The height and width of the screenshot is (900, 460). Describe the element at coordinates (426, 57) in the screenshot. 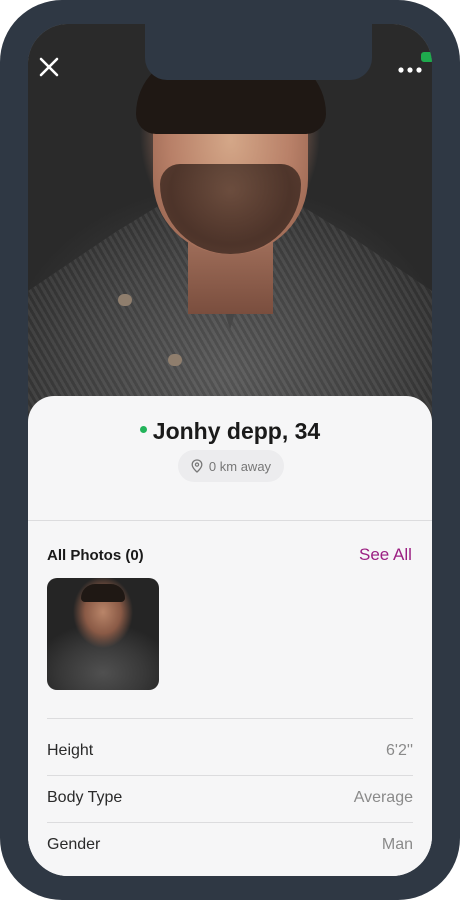

I see `battery-icon` at that location.